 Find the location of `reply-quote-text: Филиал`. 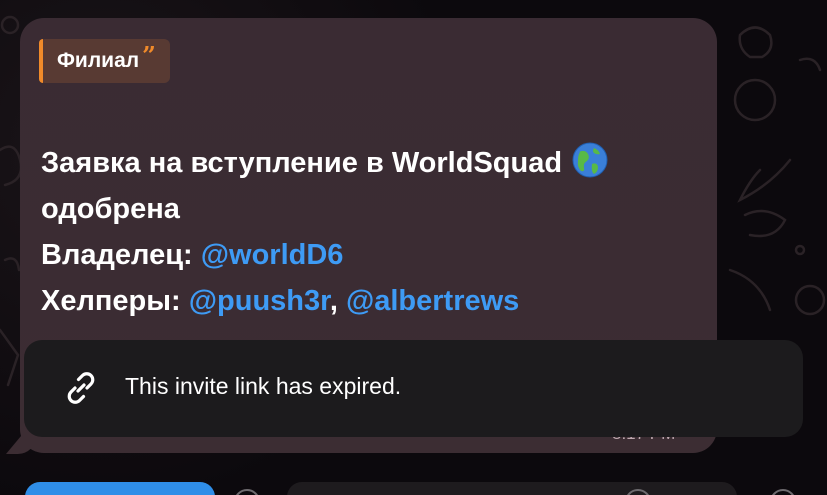

reply-quote-text: Филиал is located at coordinates (98, 60).